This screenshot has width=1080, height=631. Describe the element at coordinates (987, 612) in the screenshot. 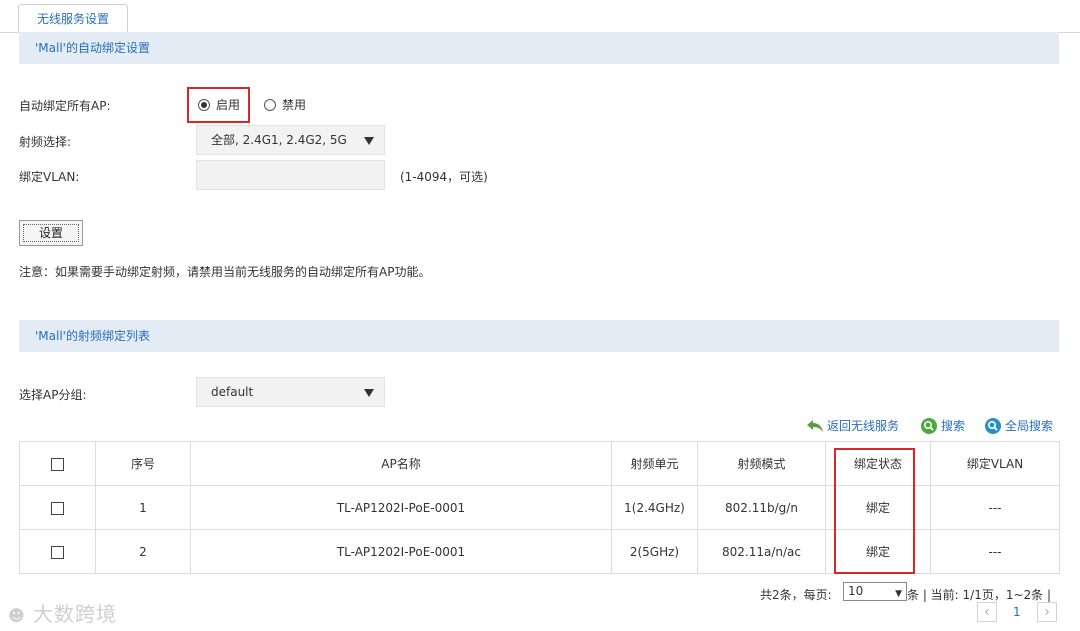

I see `prev-page-button: ‹` at that location.